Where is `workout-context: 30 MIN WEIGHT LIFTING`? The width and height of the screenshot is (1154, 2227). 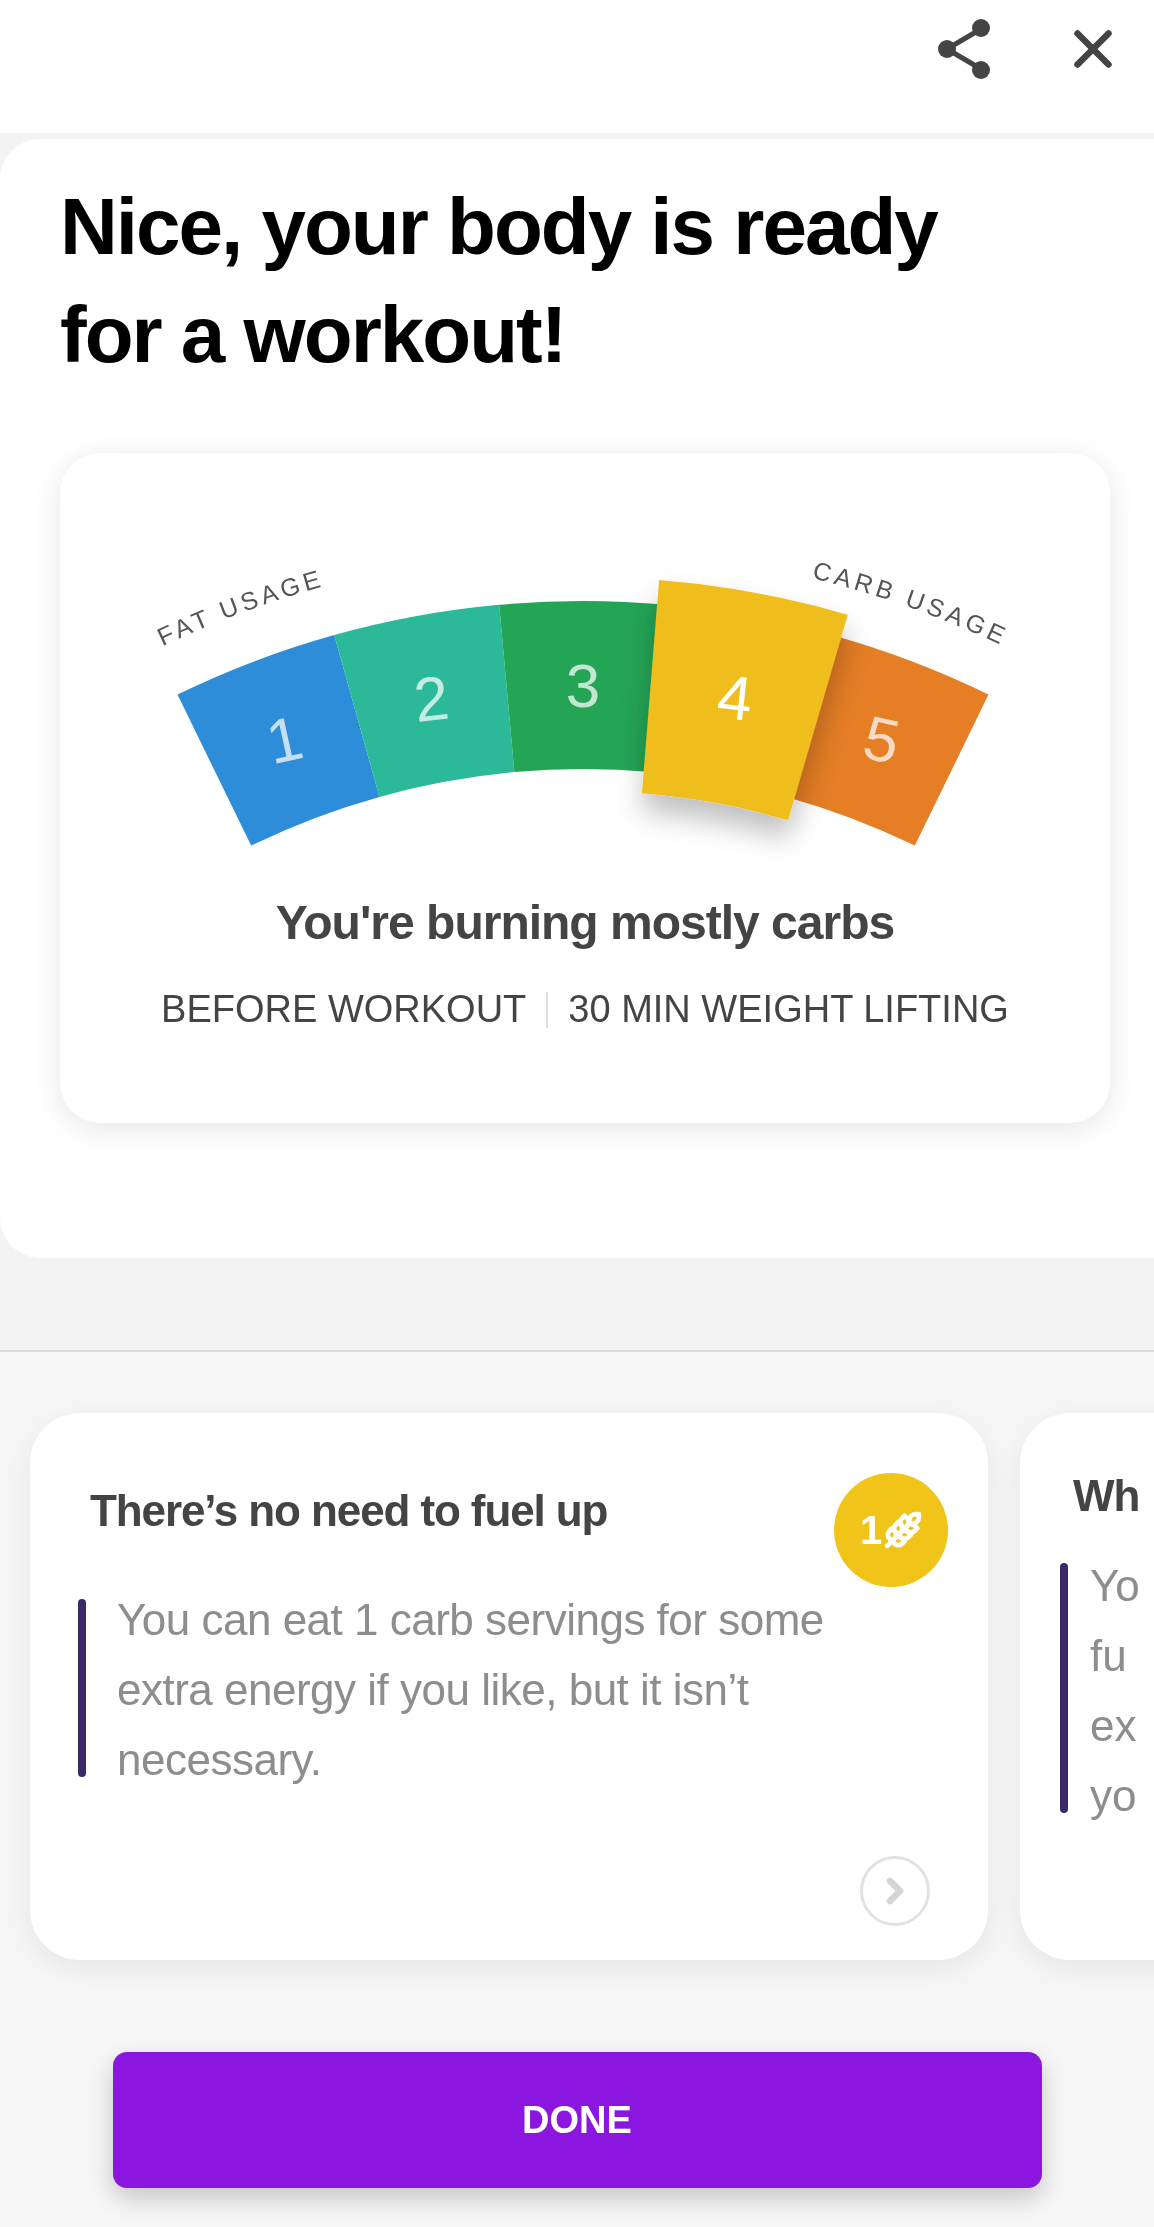 workout-context: 30 MIN WEIGHT LIFTING is located at coordinates (788, 1009).